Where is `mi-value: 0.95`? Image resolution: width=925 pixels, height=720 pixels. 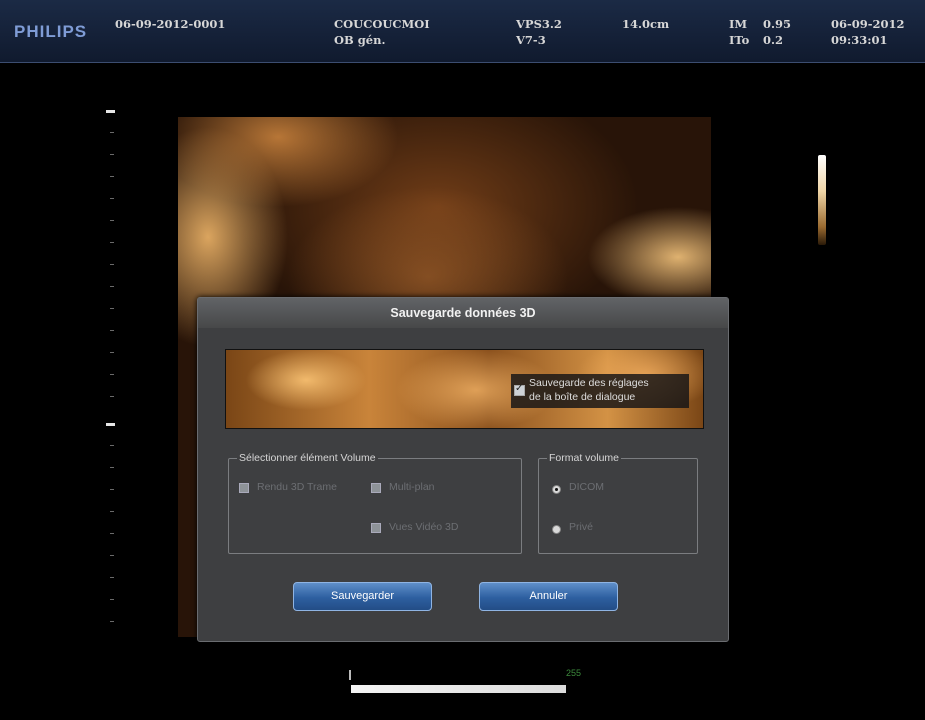
mi-value: 0.95 is located at coordinates (777, 24).